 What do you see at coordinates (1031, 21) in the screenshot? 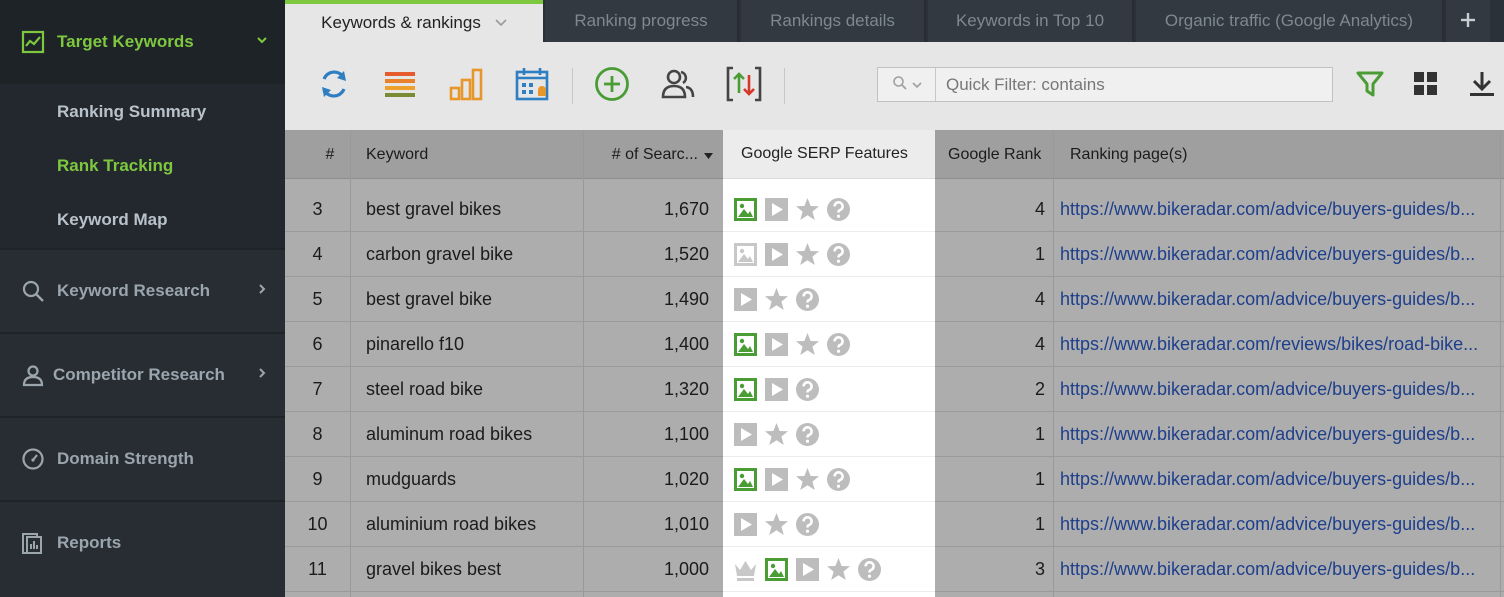
I see `tab-keywords-top-10: Keywords in Top 10` at bounding box center [1031, 21].